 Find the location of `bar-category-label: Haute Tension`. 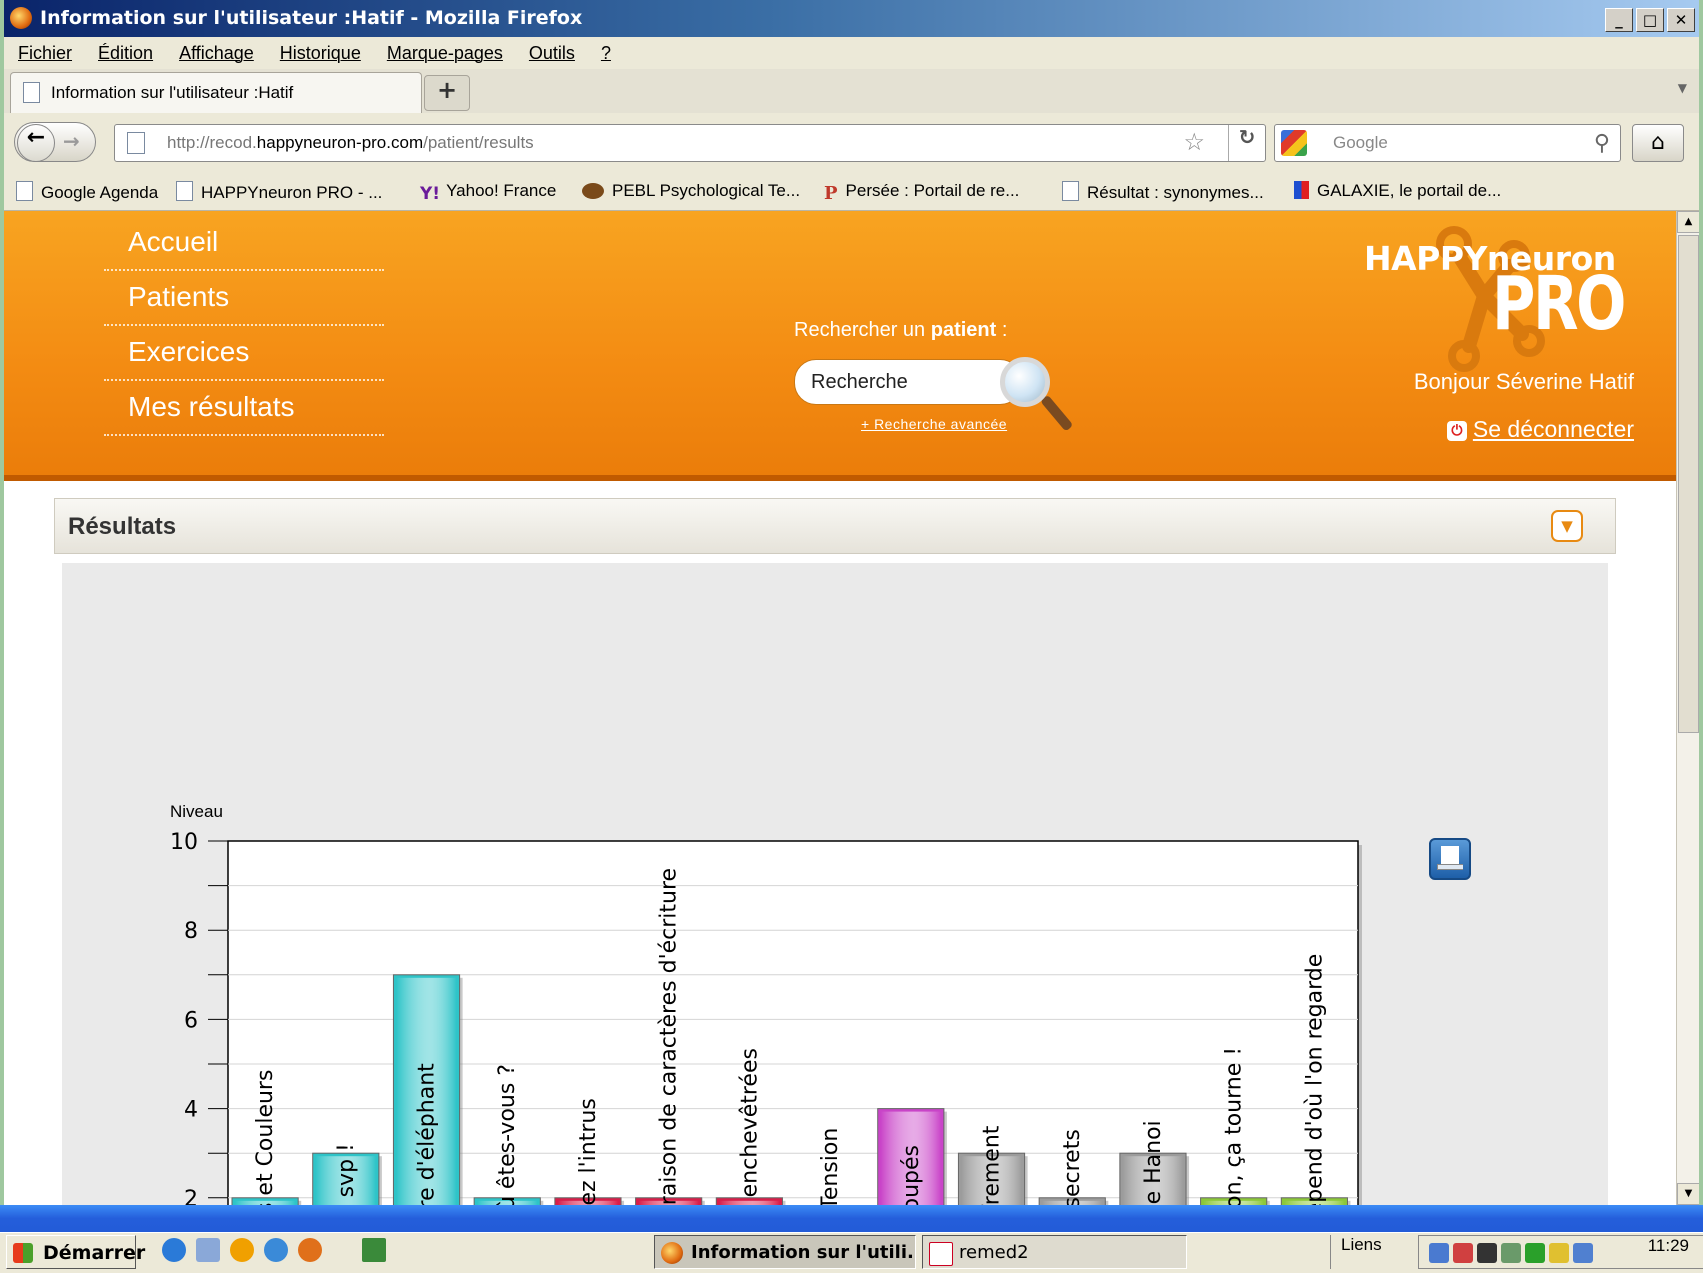

bar-category-label: Haute Tension is located at coordinates (830, 1166).